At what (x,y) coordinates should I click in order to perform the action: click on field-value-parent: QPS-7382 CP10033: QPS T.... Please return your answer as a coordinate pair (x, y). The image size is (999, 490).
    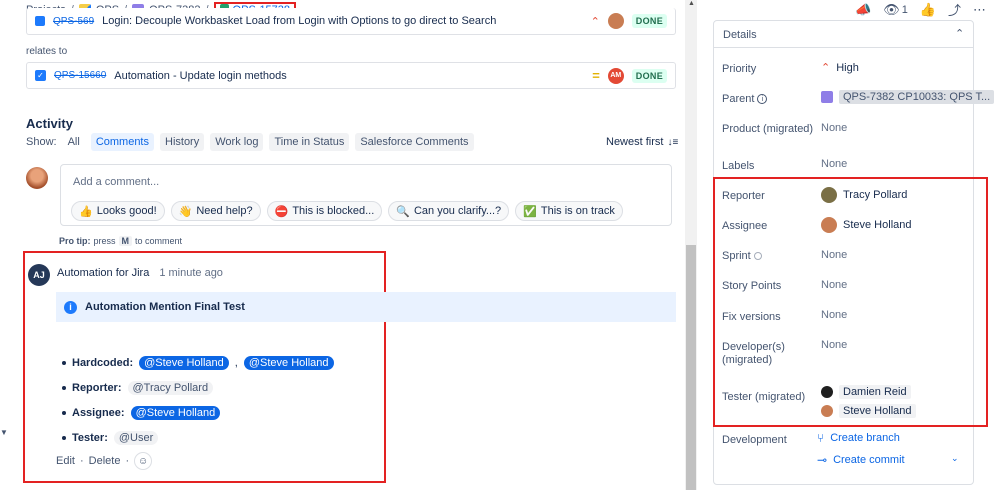
    Looking at the image, I should click on (908, 97).